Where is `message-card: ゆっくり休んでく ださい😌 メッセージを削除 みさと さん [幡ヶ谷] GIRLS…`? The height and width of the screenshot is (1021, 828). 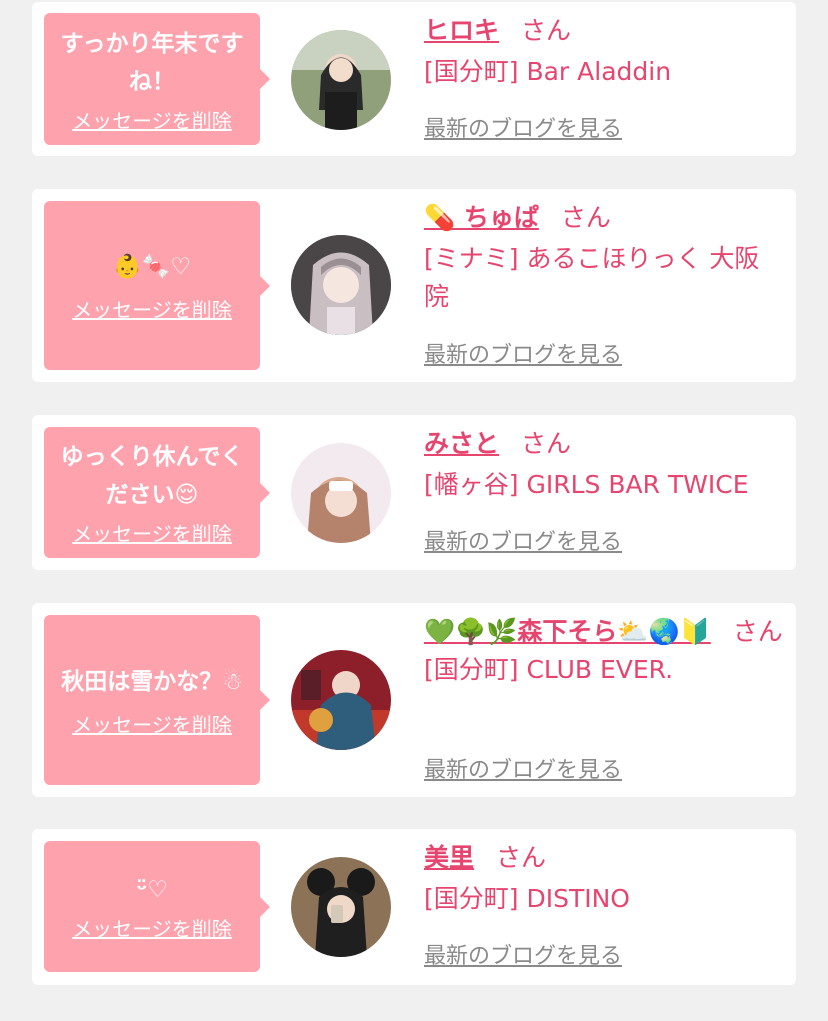
message-card: ゆっくり休んでく ださい😌 メッセージを削除 みさと さん [幡ヶ谷] GIRLS… is located at coordinates (414, 492).